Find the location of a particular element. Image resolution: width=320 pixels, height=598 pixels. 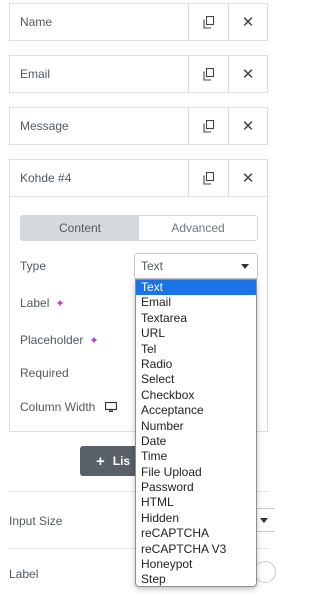

label-field-label: Label ✦ is located at coordinates (42, 303).